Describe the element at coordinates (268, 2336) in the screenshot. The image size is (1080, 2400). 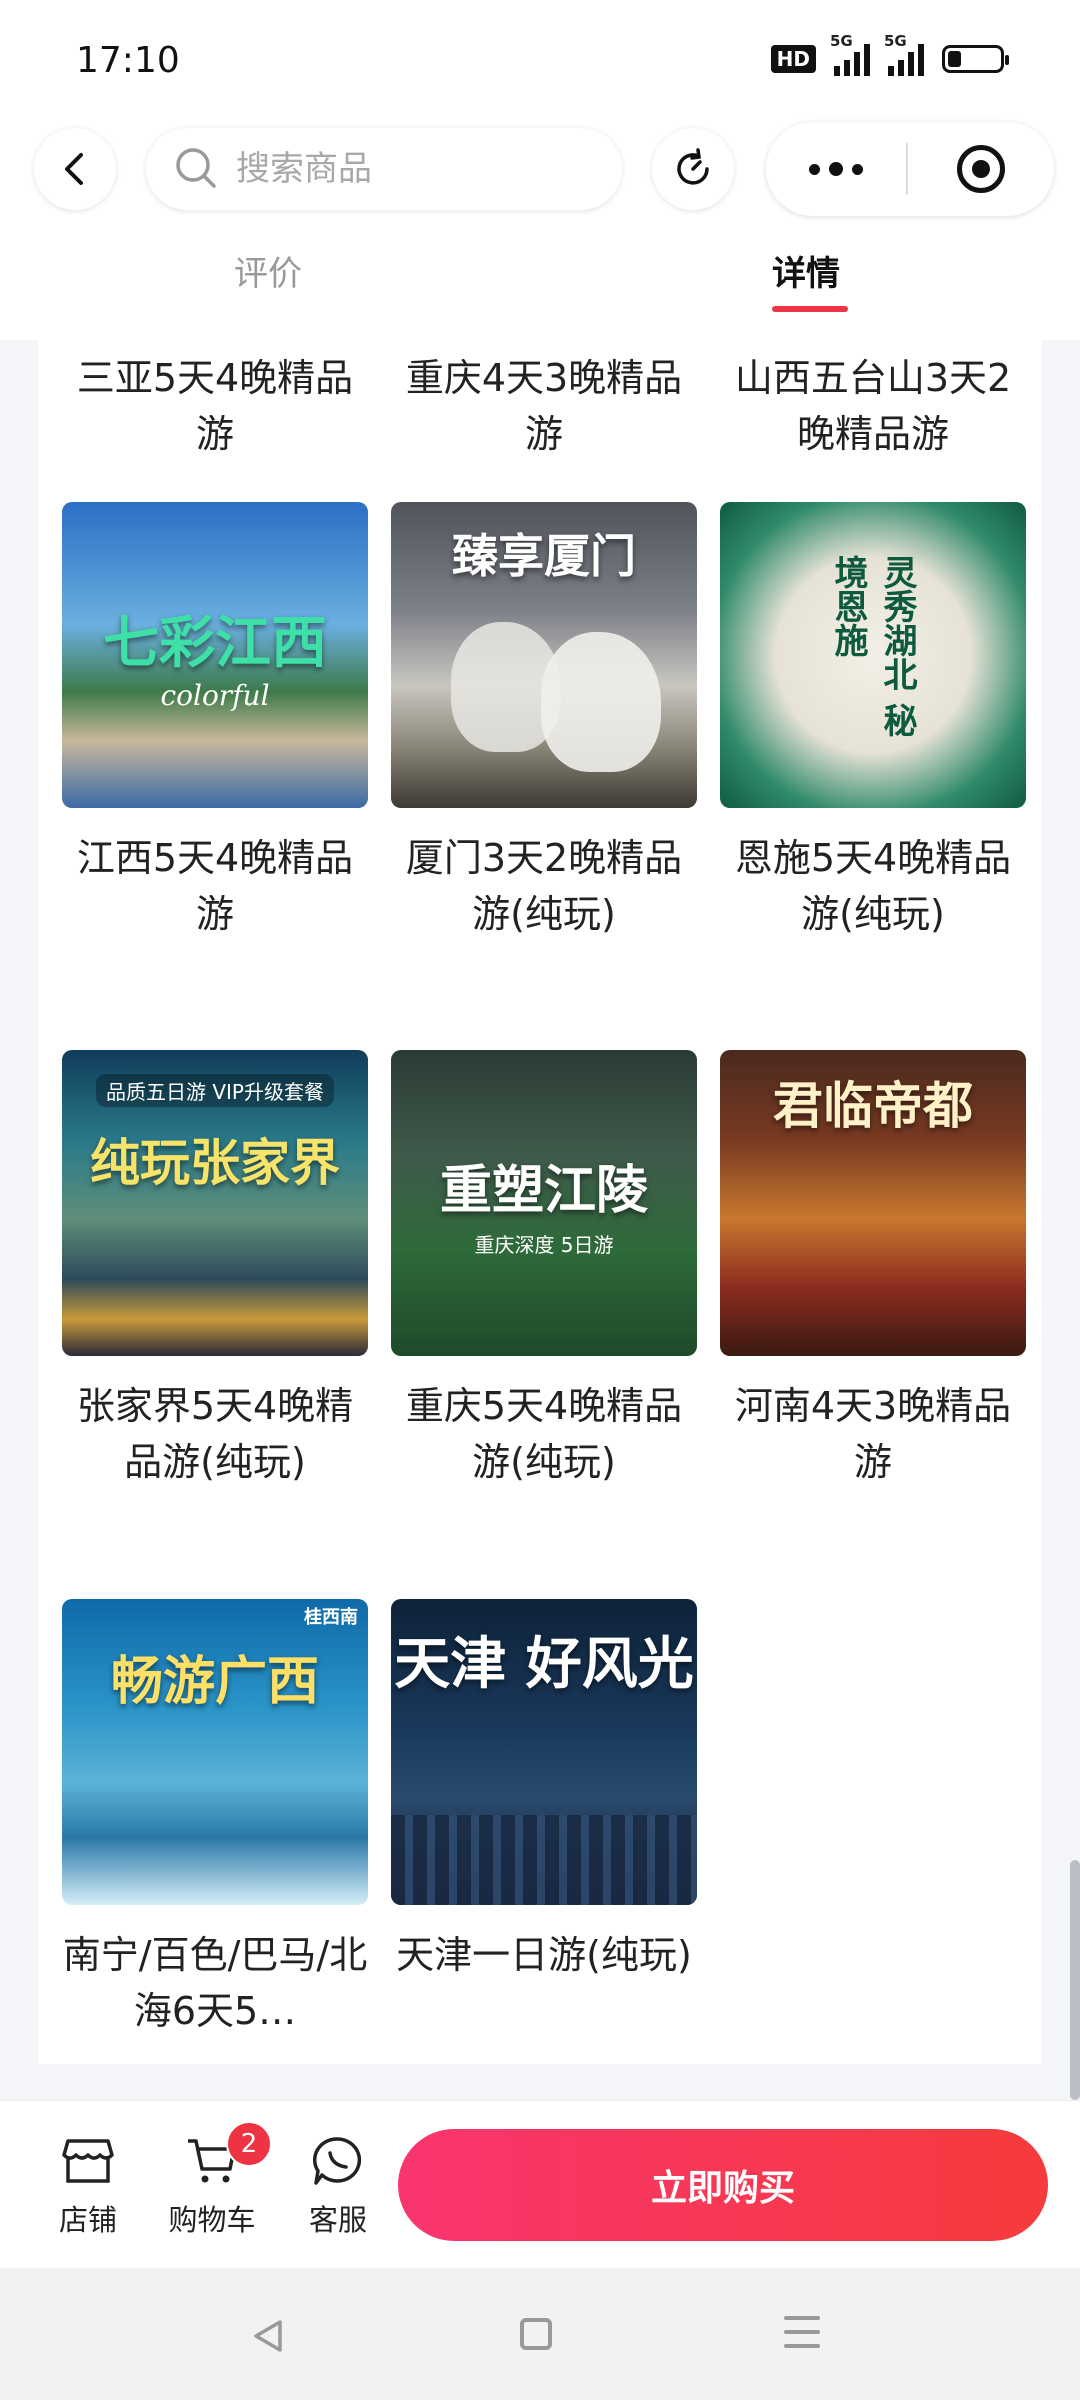
I see `nav-back-icon` at that location.